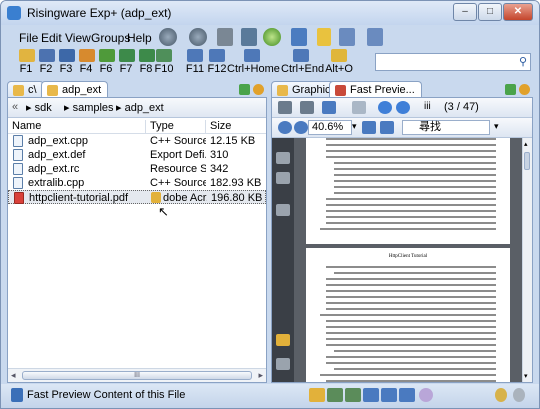 Image resolution: width=540 pixels, height=409 pixels. I want to click on f2-button: F2, so click(47, 62).